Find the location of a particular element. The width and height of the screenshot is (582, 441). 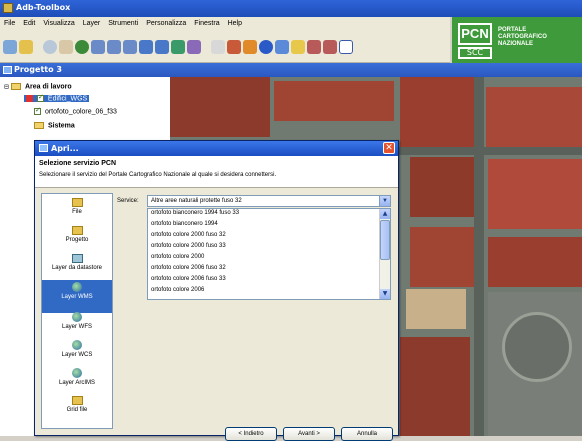

pcn-logo-mark: PCN is located at coordinates (475, 34).